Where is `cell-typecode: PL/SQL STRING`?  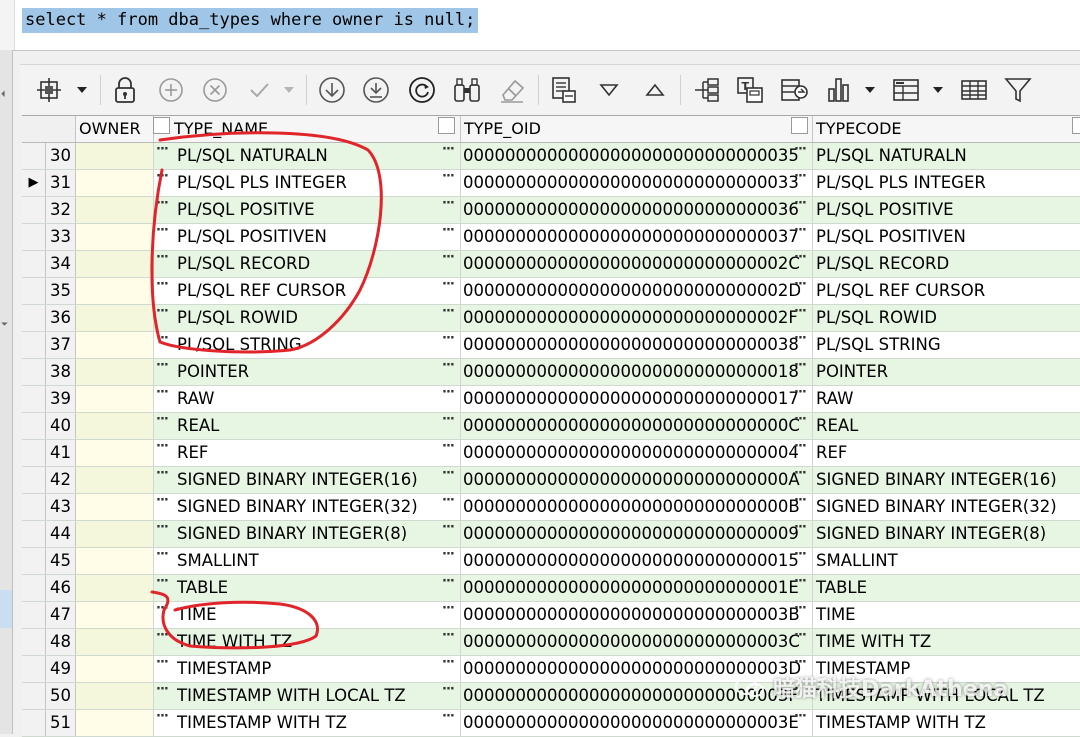
cell-typecode: PL/SQL STRING is located at coordinates (946, 345).